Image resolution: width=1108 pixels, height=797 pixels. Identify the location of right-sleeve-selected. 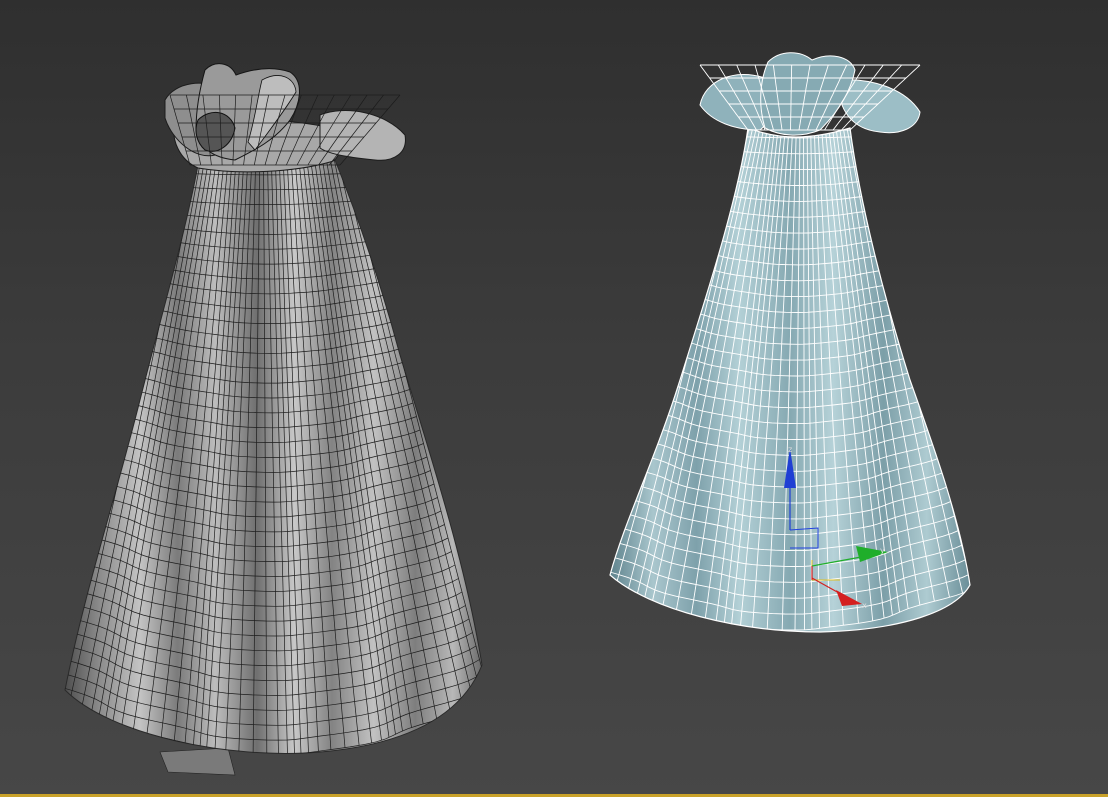
(880, 106).